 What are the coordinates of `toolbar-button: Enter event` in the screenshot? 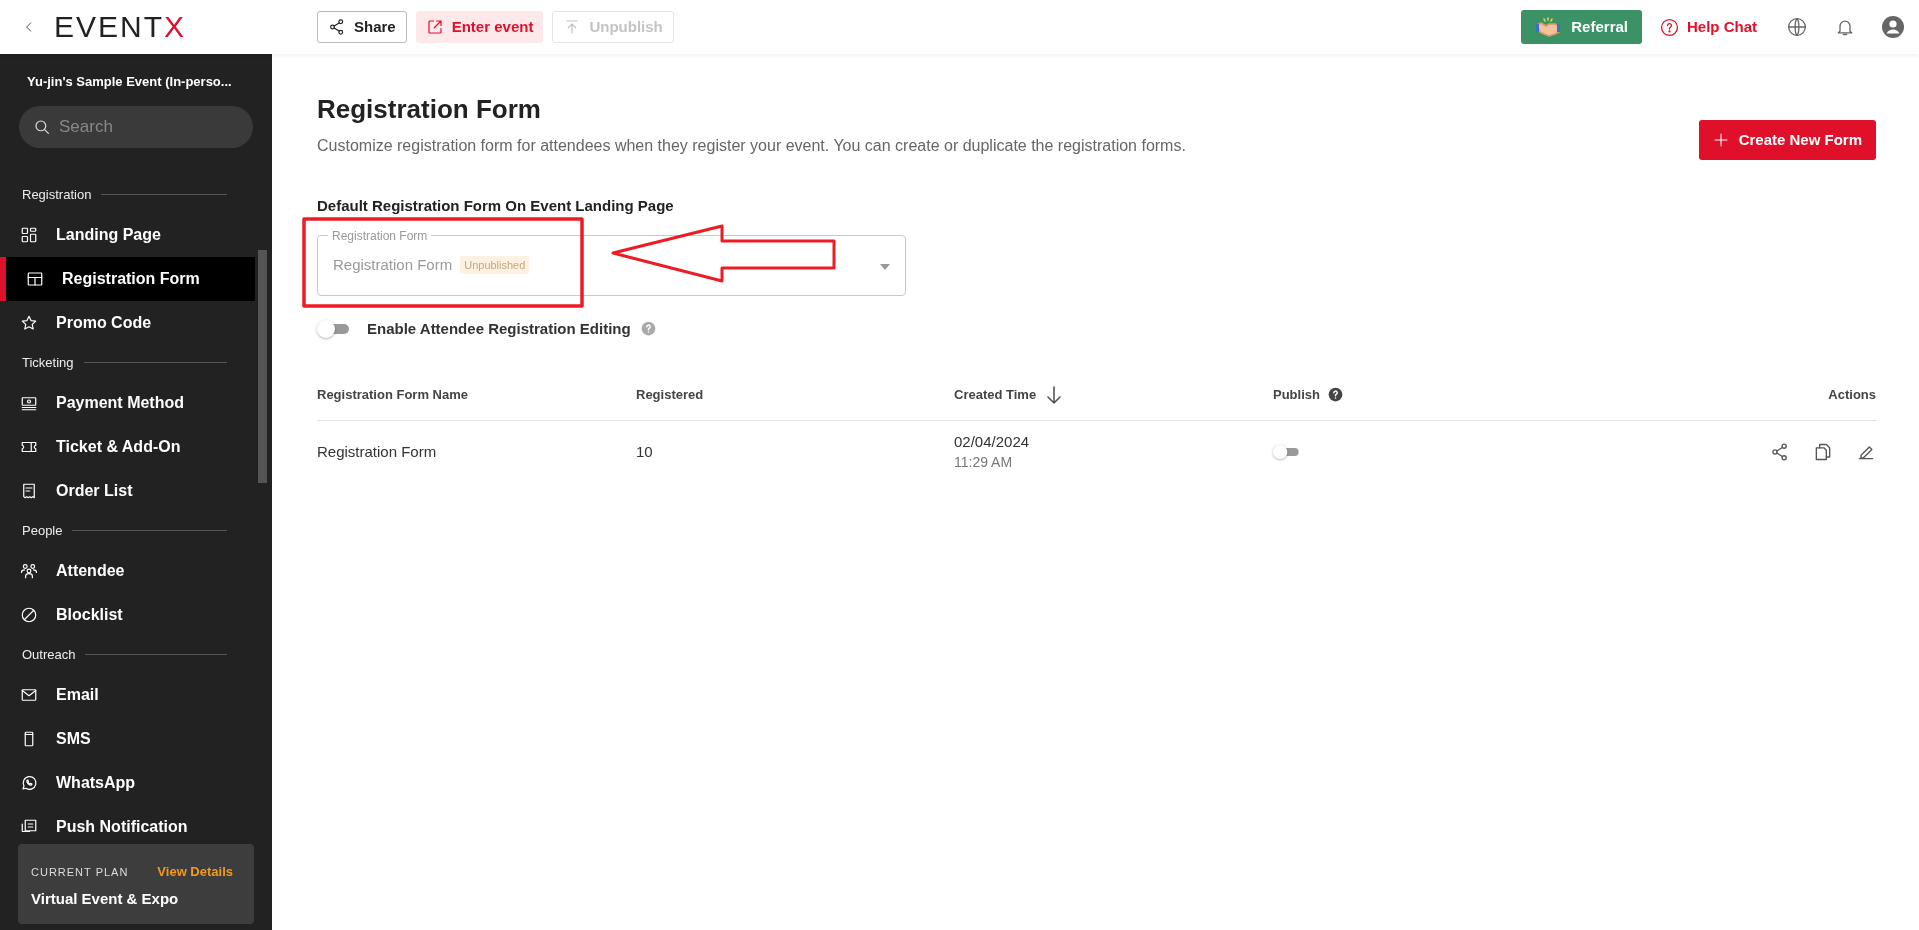 It's located at (479, 27).